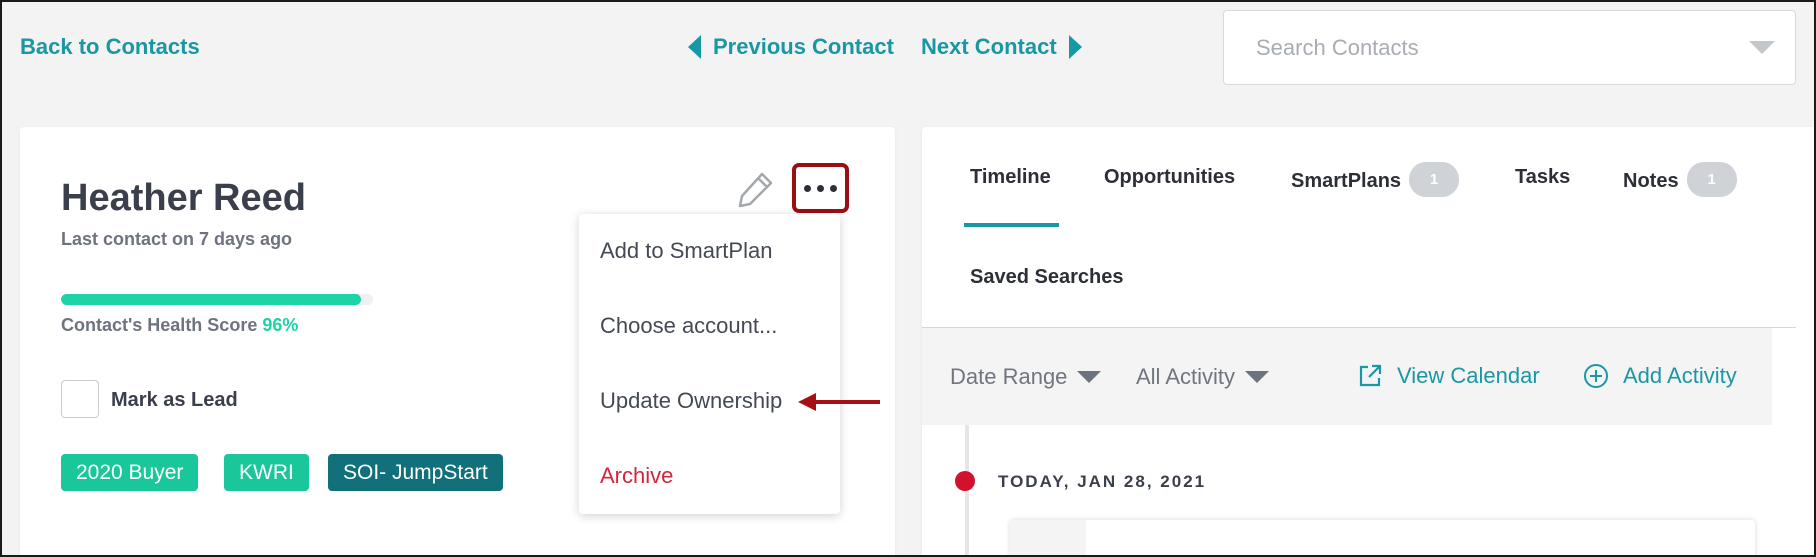 The image size is (1816, 557). I want to click on tag-2020-buyer: 2020 Buyer, so click(130, 472).